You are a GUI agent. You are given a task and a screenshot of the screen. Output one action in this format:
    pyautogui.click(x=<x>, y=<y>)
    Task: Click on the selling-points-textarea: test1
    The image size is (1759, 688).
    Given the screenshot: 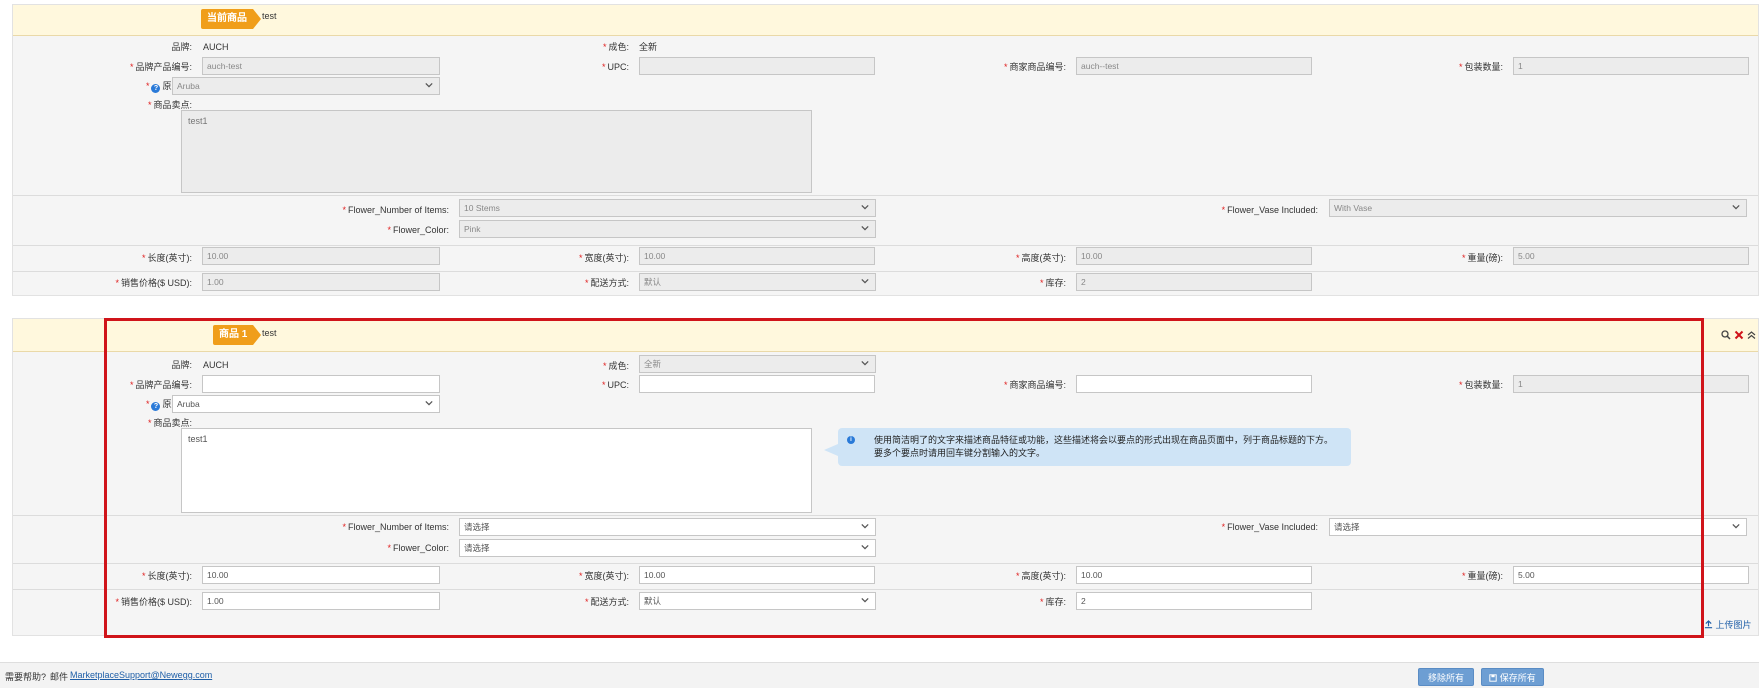 What is the action you would take?
    pyautogui.click(x=496, y=151)
    